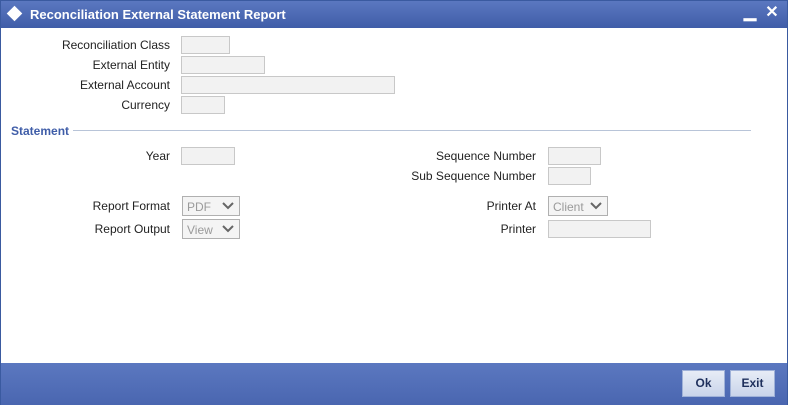  I want to click on footer-bar: Ok Exit, so click(394, 384).